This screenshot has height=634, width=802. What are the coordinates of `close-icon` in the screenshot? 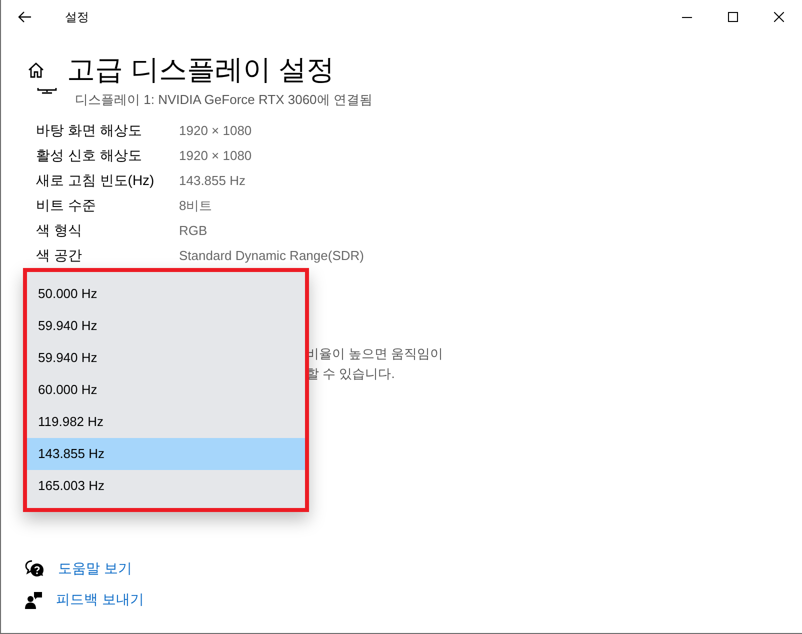 It's located at (779, 17).